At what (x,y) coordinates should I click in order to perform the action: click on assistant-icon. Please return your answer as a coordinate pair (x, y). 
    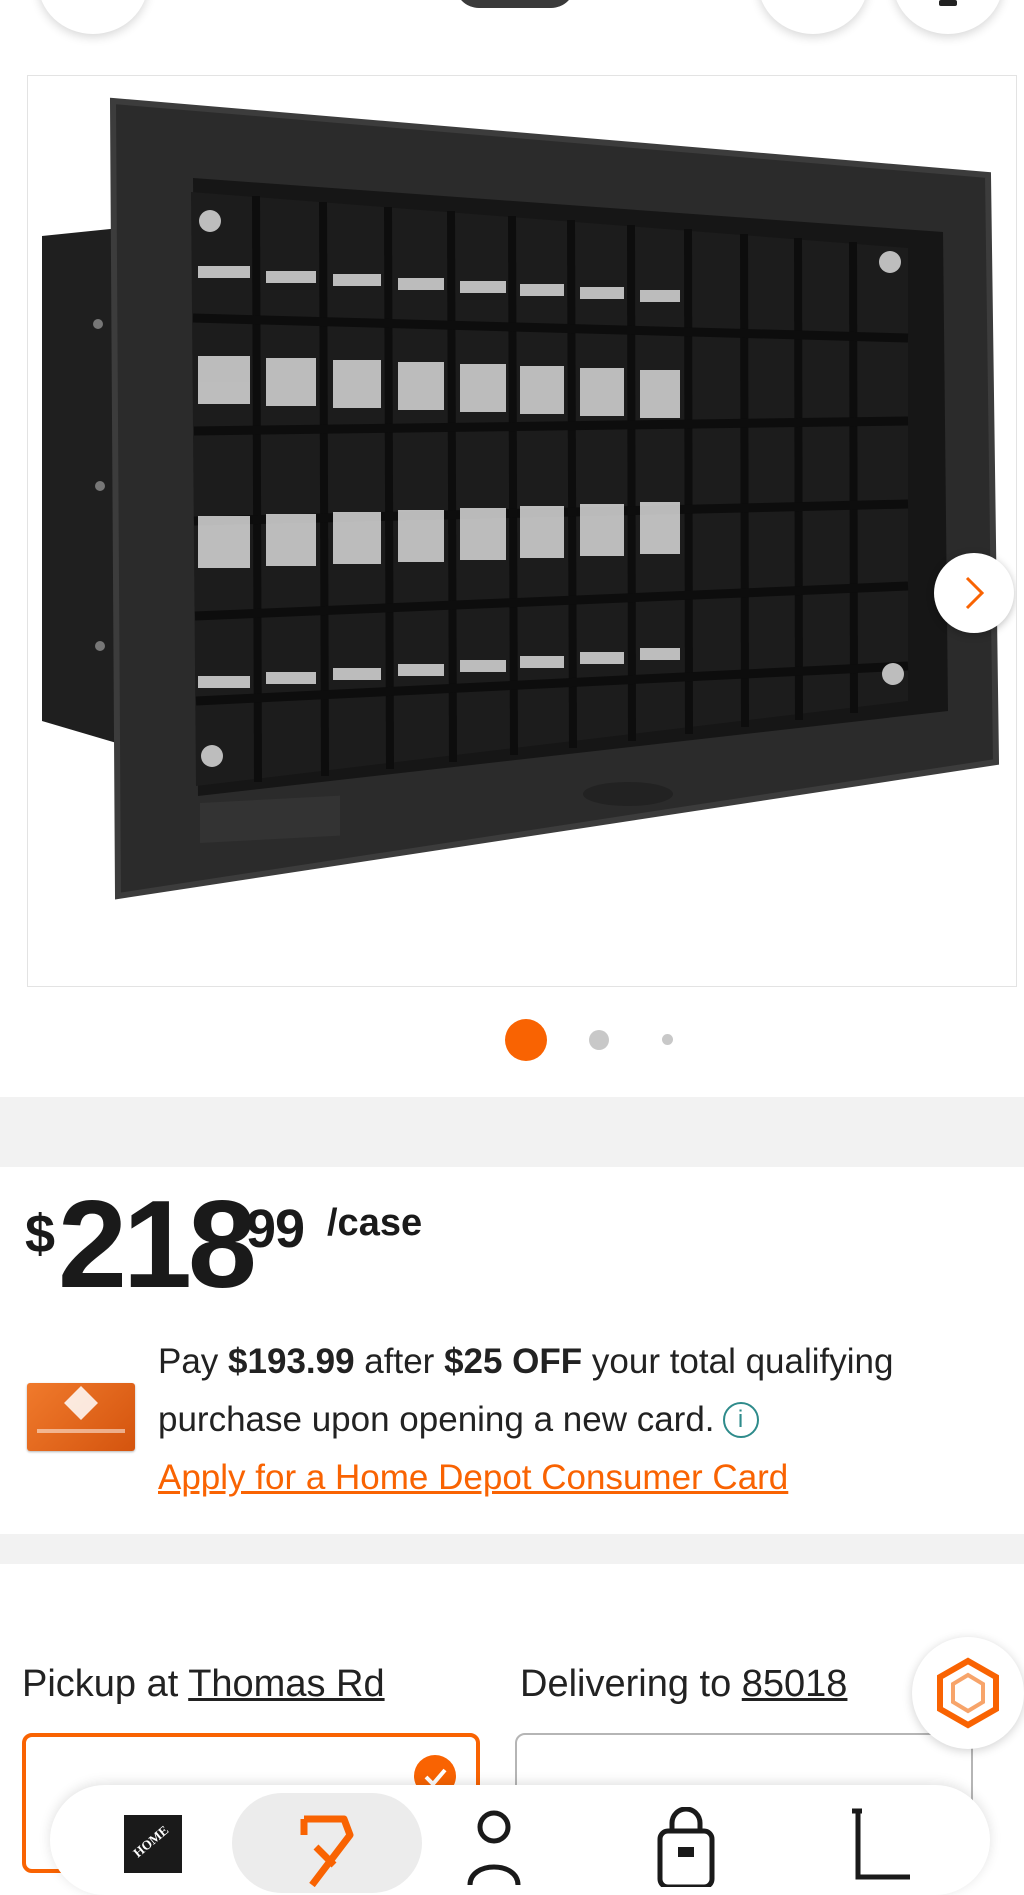
    Looking at the image, I should click on (968, 1693).